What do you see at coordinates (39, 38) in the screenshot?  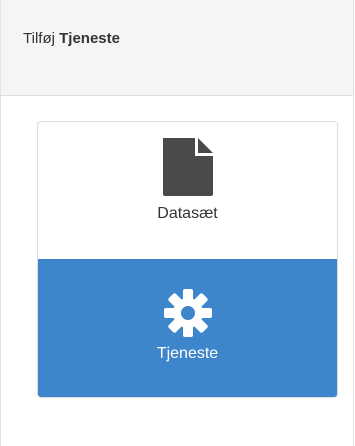 I see `panel-title-prefix: Tilføj` at bounding box center [39, 38].